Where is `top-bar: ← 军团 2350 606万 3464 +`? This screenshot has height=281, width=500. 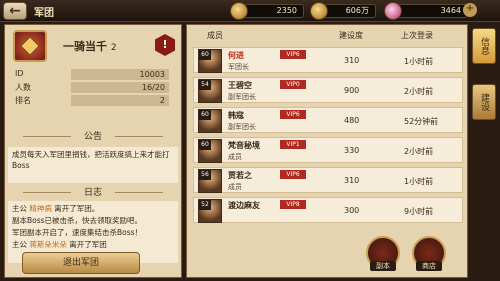 top-bar: ← 军团 2350 606万 3464 + is located at coordinates (250, 11).